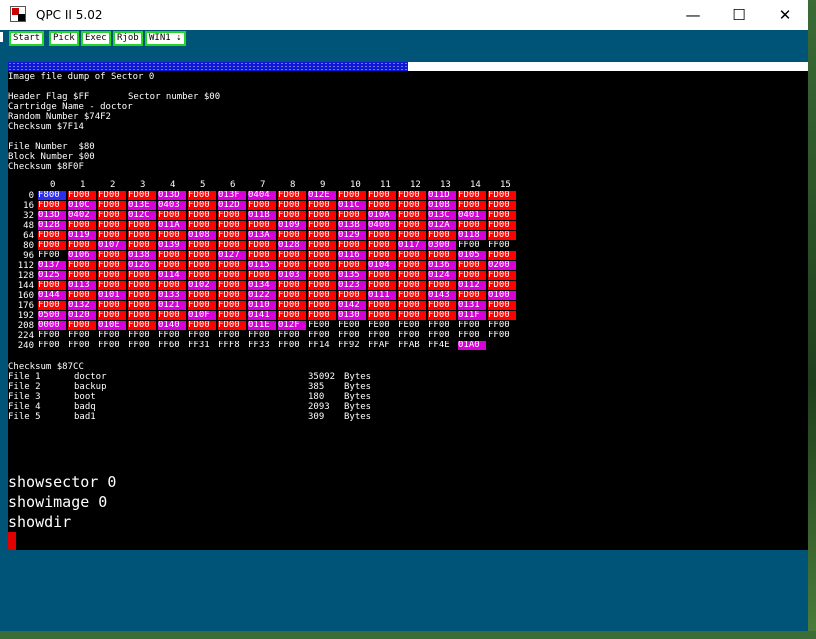 This screenshot has height=639, width=816. I want to click on file-label: File 4, so click(24, 407).